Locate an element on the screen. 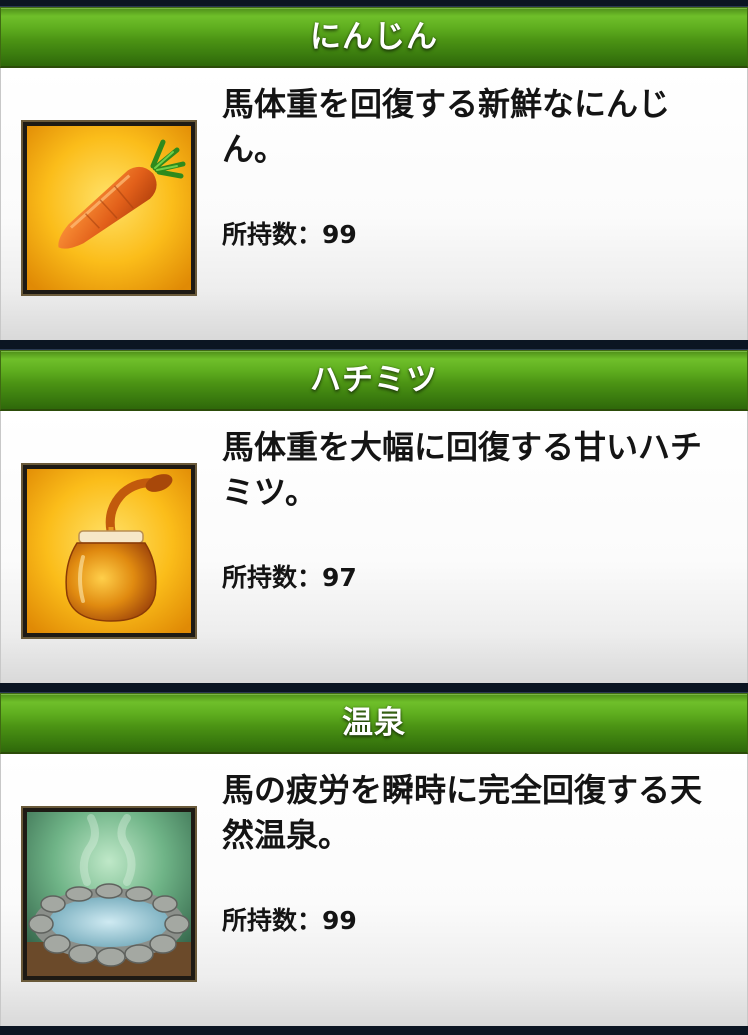 The image size is (748, 1035). honey-jar-icon is located at coordinates (109, 551).